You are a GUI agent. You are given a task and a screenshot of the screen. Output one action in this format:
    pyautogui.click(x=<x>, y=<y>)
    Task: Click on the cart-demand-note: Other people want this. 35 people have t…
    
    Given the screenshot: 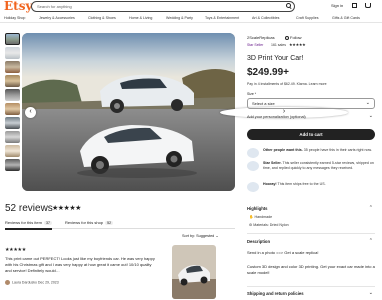 What is the action you would take?
    pyautogui.click(x=311, y=153)
    